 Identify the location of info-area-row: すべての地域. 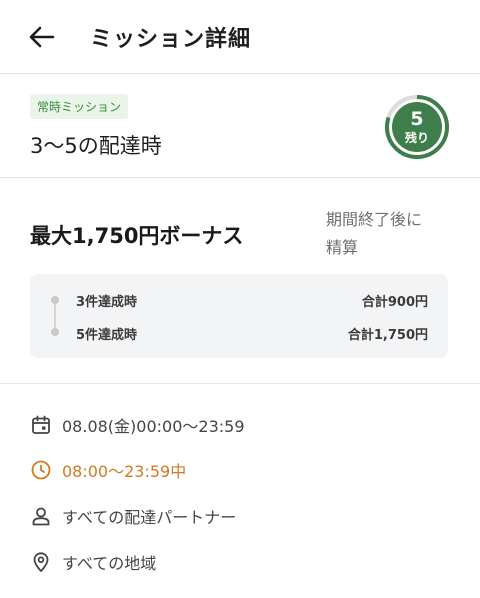
(93, 562).